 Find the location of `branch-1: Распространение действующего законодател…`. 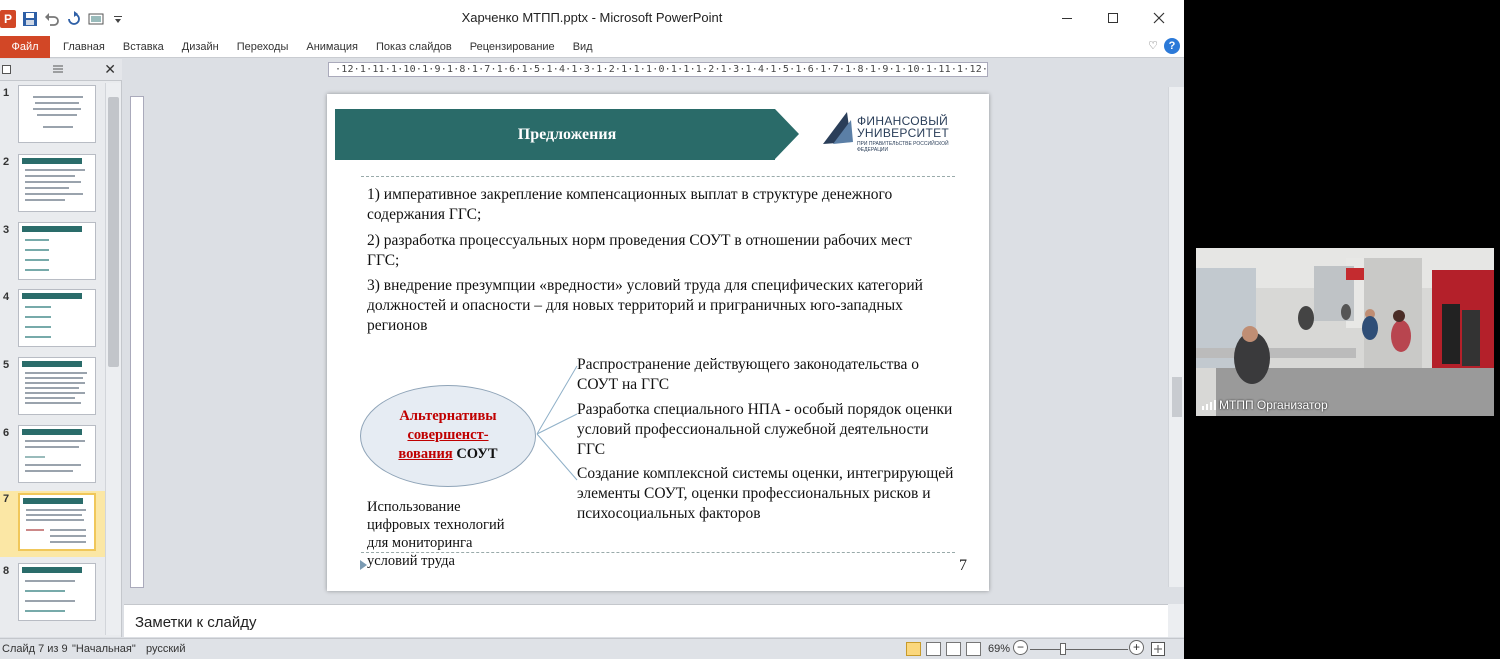

branch-1: Распространение действующего законодател… is located at coordinates (767, 375).